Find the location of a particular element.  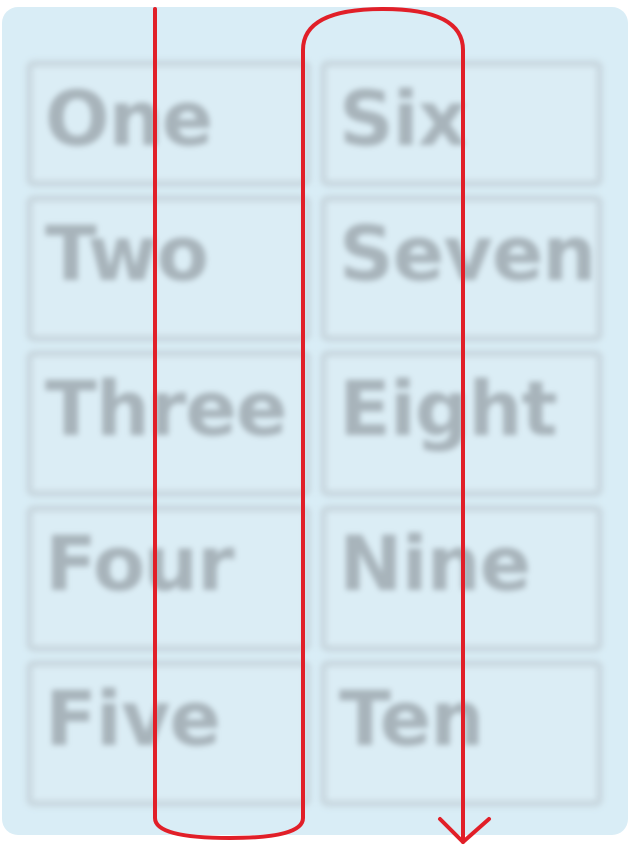

cell-label-six: Six is located at coordinates (403, 118).